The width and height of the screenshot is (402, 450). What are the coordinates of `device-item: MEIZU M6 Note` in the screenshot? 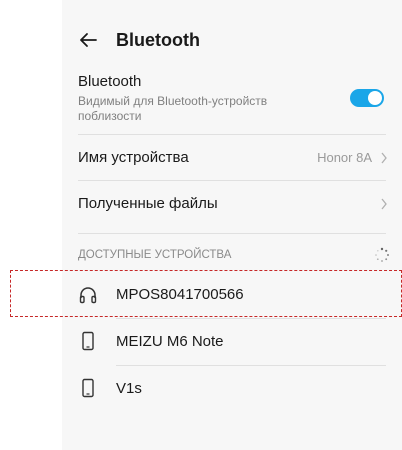 It's located at (232, 342).